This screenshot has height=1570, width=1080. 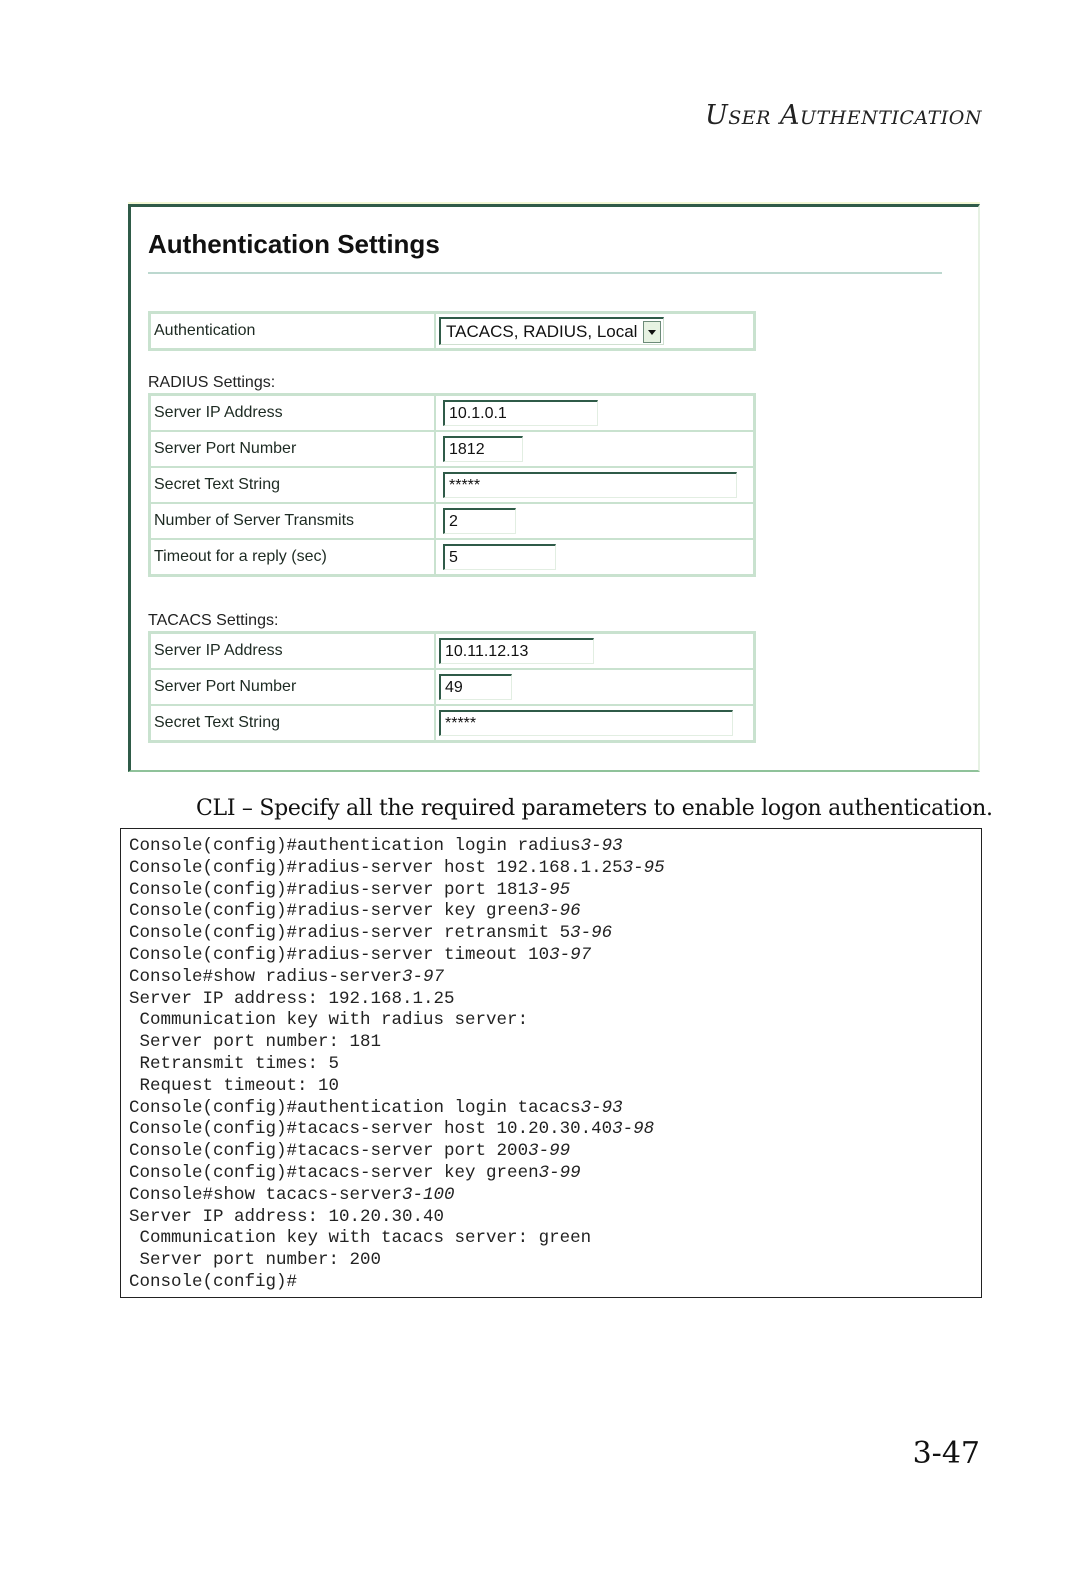 I want to click on cli-prompt: Console(config)#, so click(x=213, y=1281).